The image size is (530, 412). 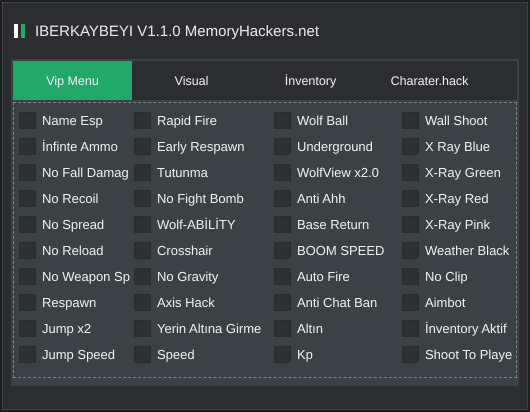 What do you see at coordinates (187, 276) in the screenshot?
I see `checkbox-label: No Gravity` at bounding box center [187, 276].